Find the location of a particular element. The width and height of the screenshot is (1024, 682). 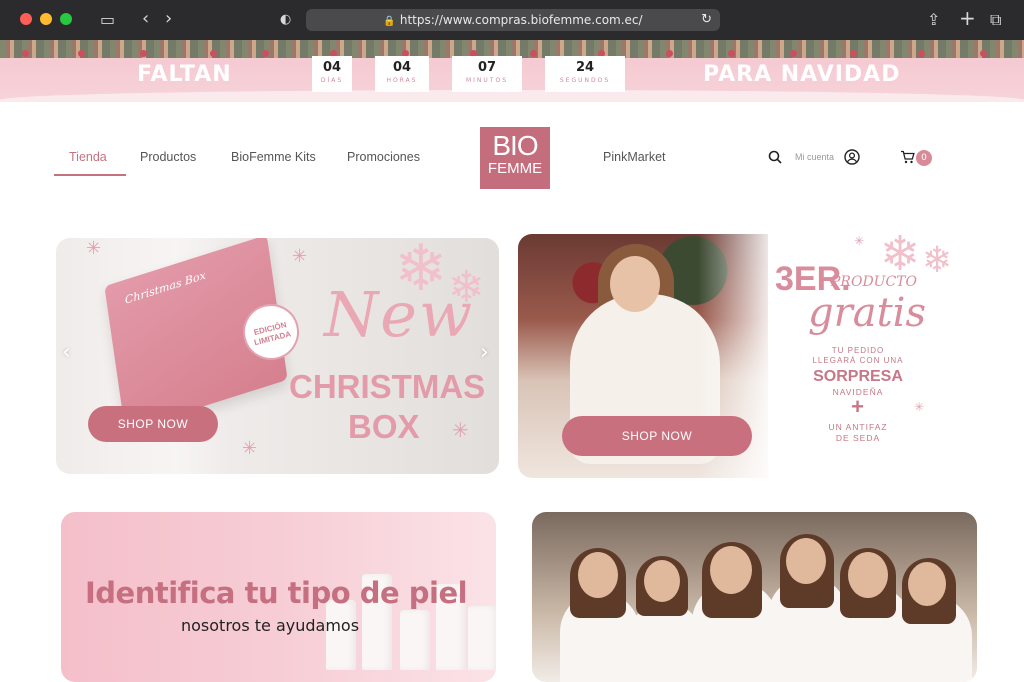

promo-line-2: LLEGARÁ CON UNA is located at coordinates (858, 360).